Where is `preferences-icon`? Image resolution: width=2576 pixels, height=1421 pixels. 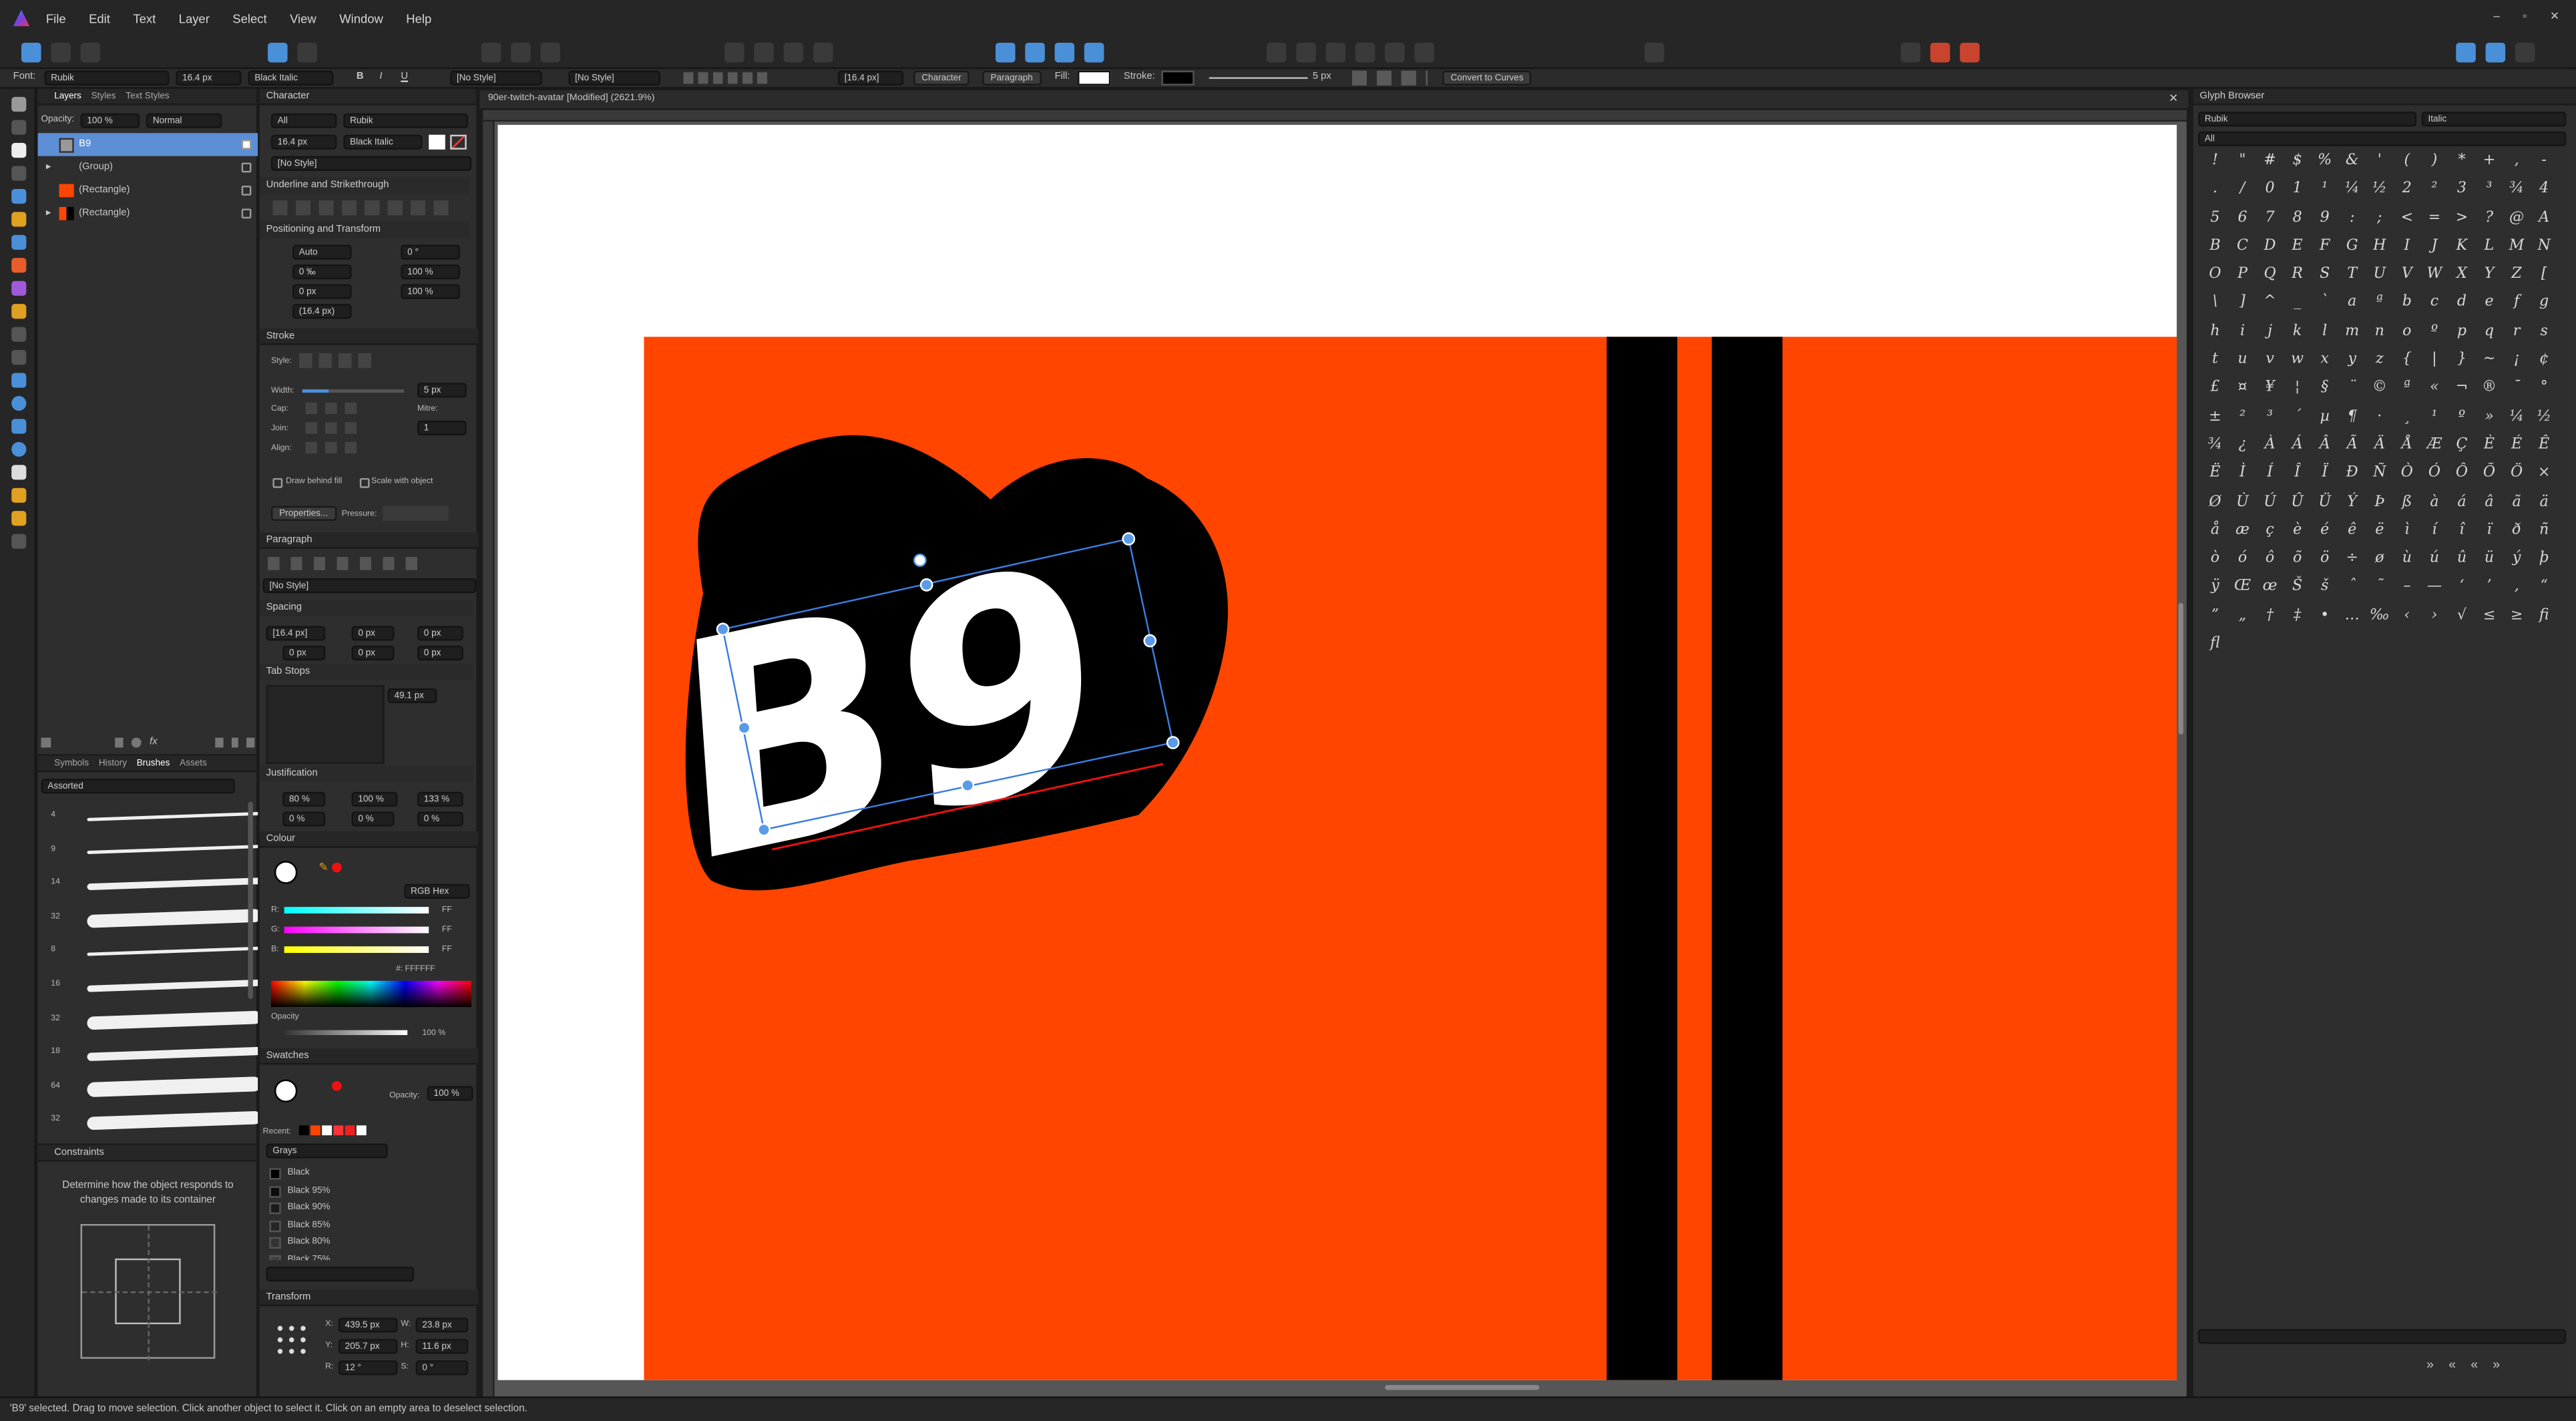
preferences-icon is located at coordinates (2495, 52).